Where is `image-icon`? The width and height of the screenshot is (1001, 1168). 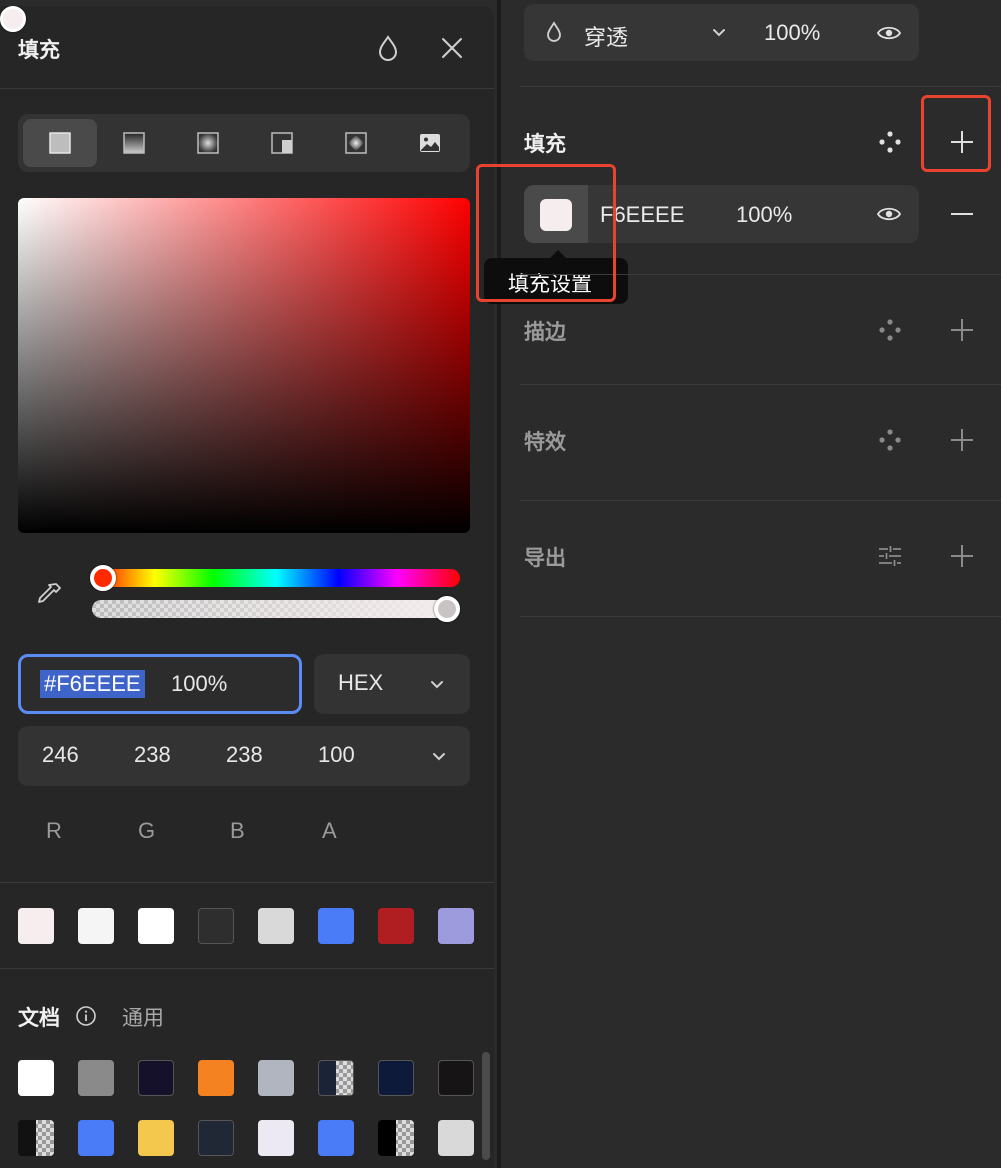 image-icon is located at coordinates (430, 143).